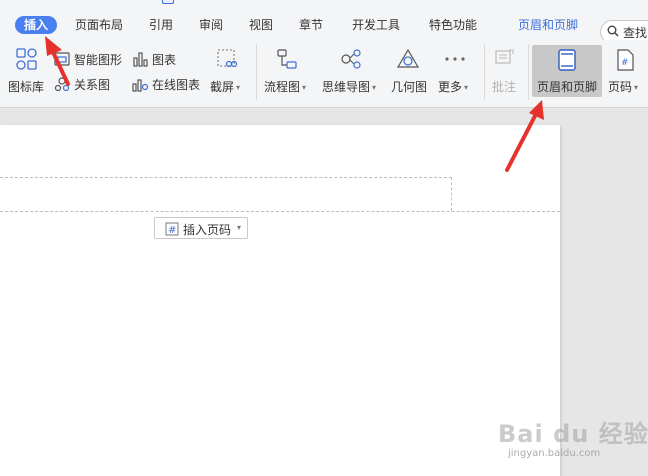 The width and height of the screenshot is (648, 476). What do you see at coordinates (573, 434) in the screenshot?
I see `watermark-logo: Bai du 经验` at bounding box center [573, 434].